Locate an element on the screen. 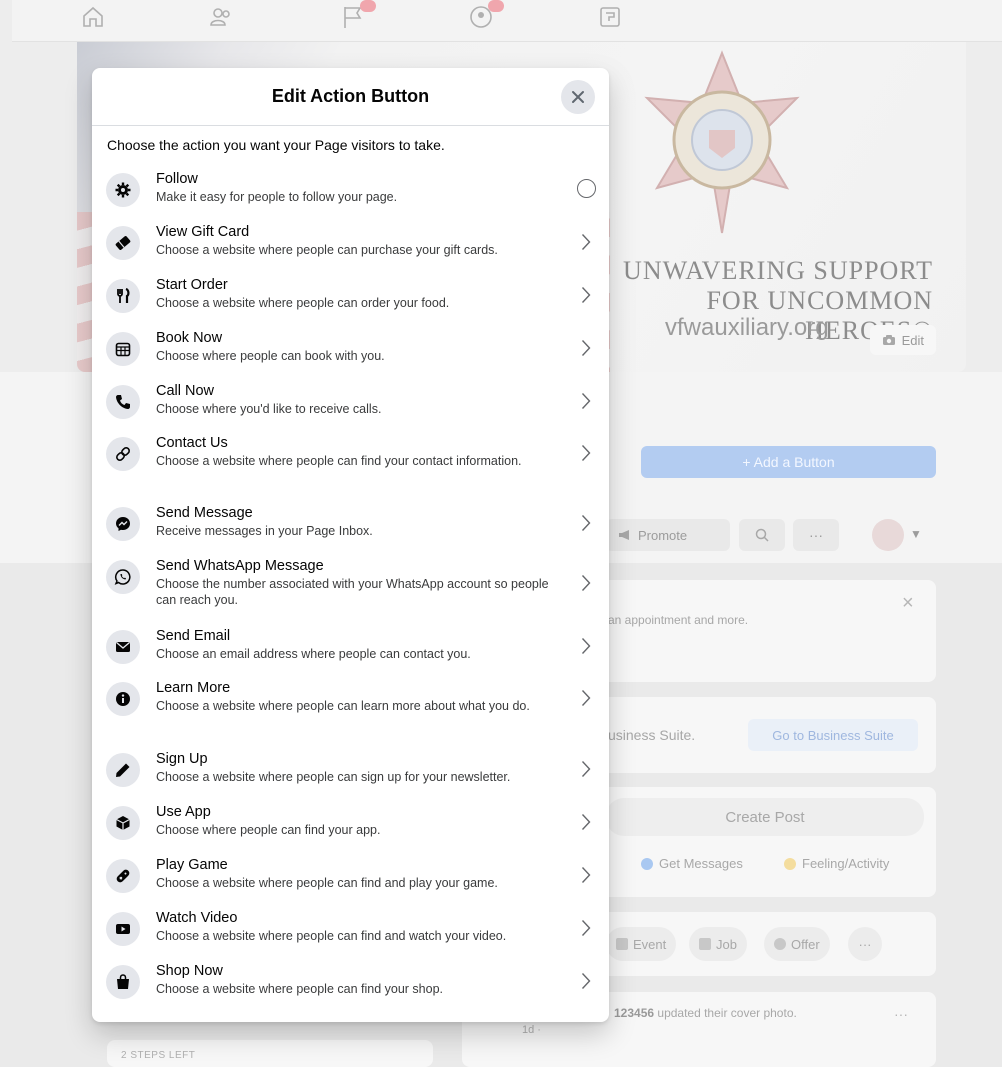  close-icon is located at coordinates (578, 97).